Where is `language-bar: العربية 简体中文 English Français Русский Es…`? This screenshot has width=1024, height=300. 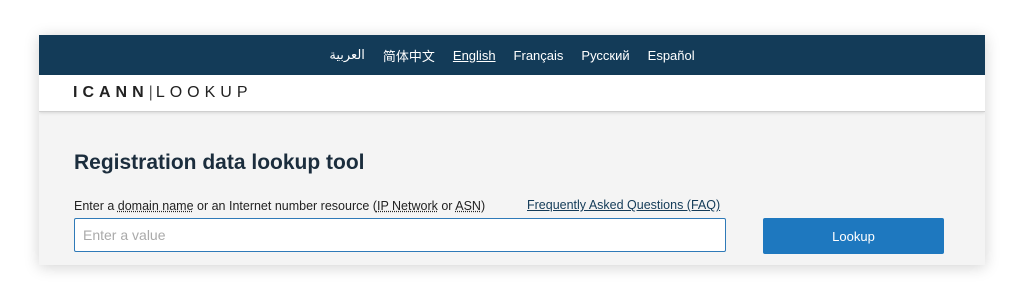
language-bar: العربية 简体中文 English Français Русский Es… is located at coordinates (512, 55).